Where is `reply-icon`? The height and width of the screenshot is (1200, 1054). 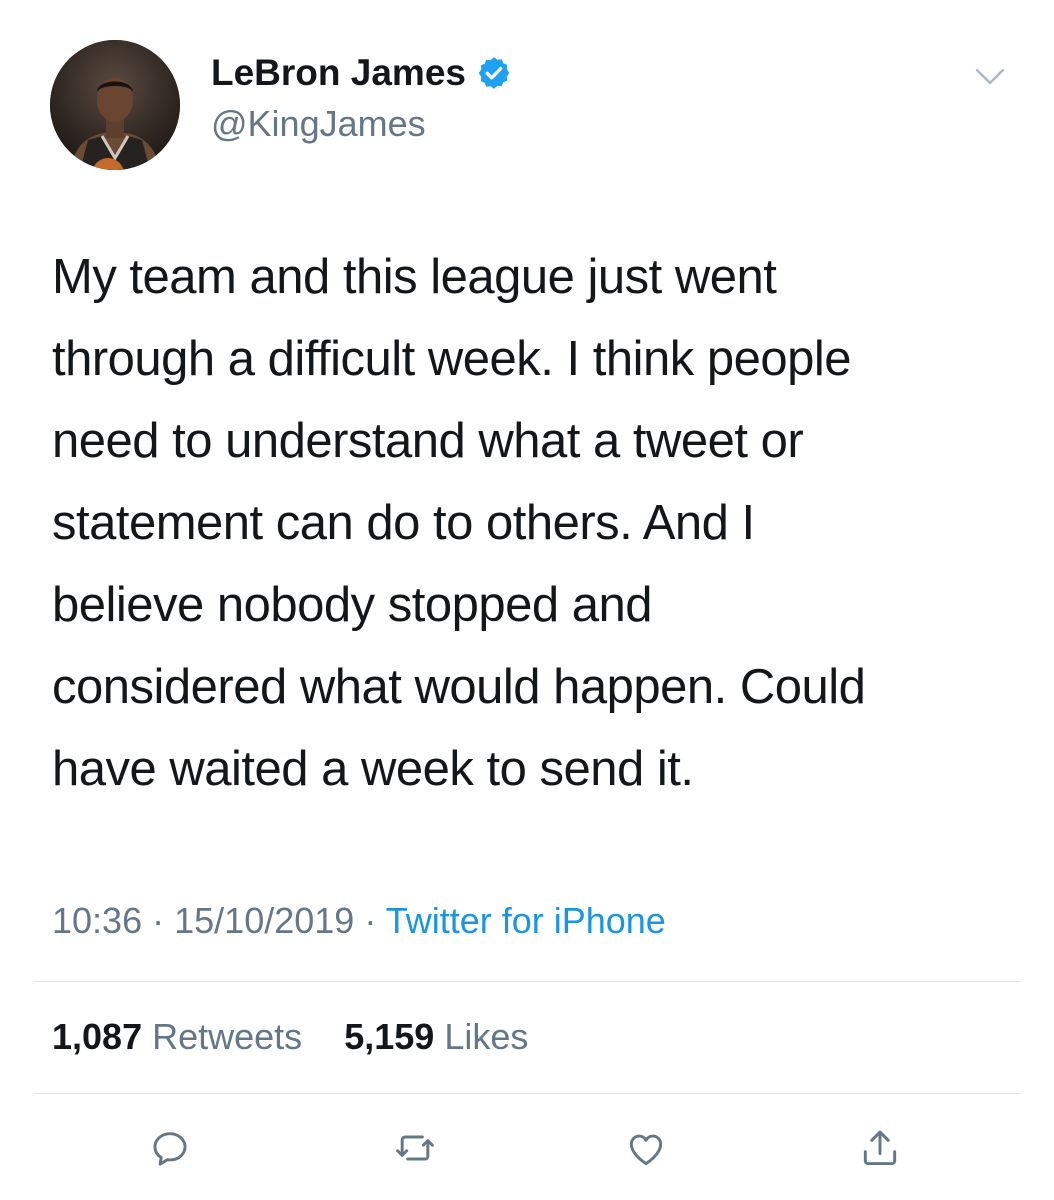 reply-icon is located at coordinates (170, 1149).